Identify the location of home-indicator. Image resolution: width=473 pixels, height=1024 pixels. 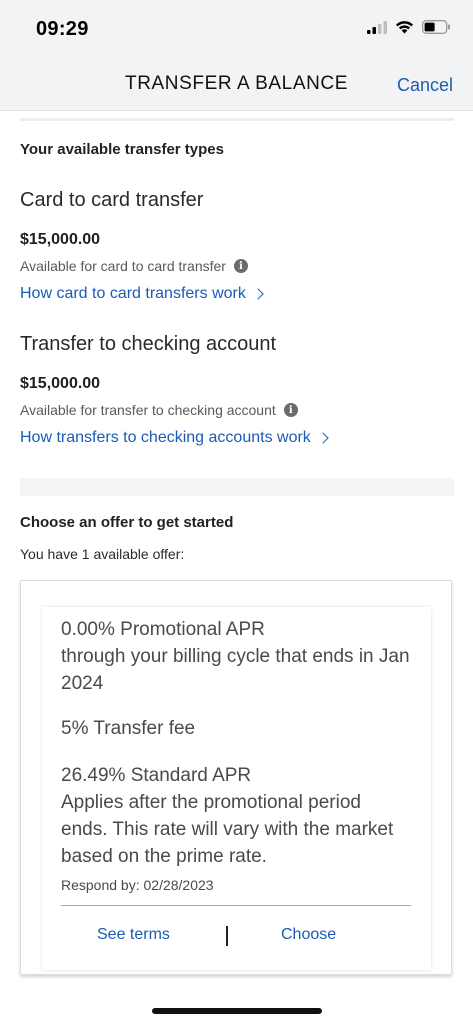
(237, 1011).